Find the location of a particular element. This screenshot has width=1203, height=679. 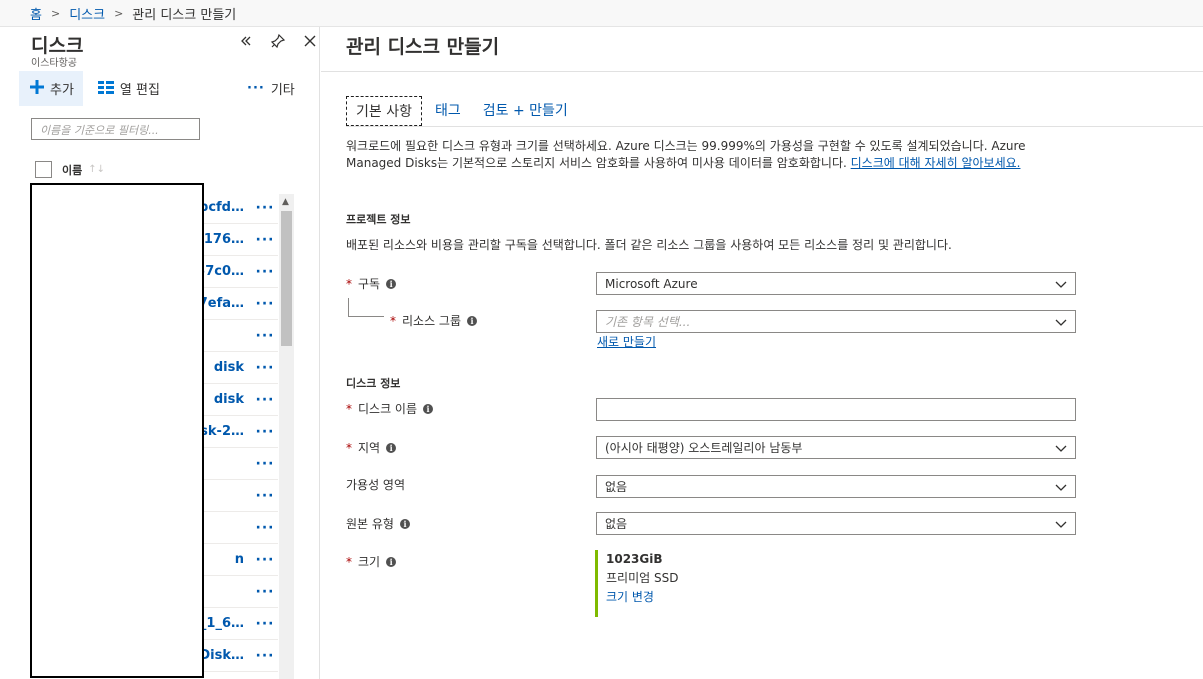

create-new-link: 새로 만들기 is located at coordinates (626, 341).